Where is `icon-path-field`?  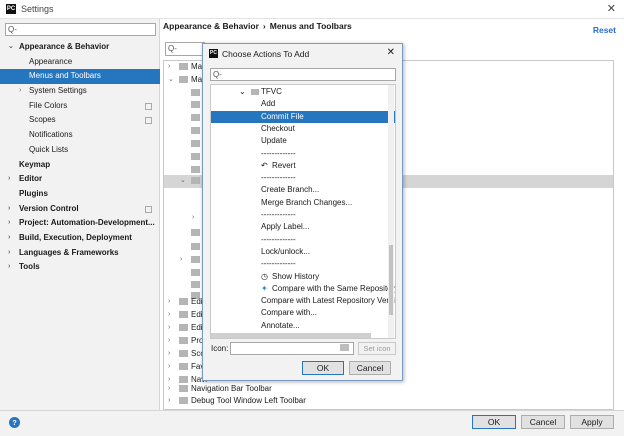
icon-path-field is located at coordinates (292, 348).